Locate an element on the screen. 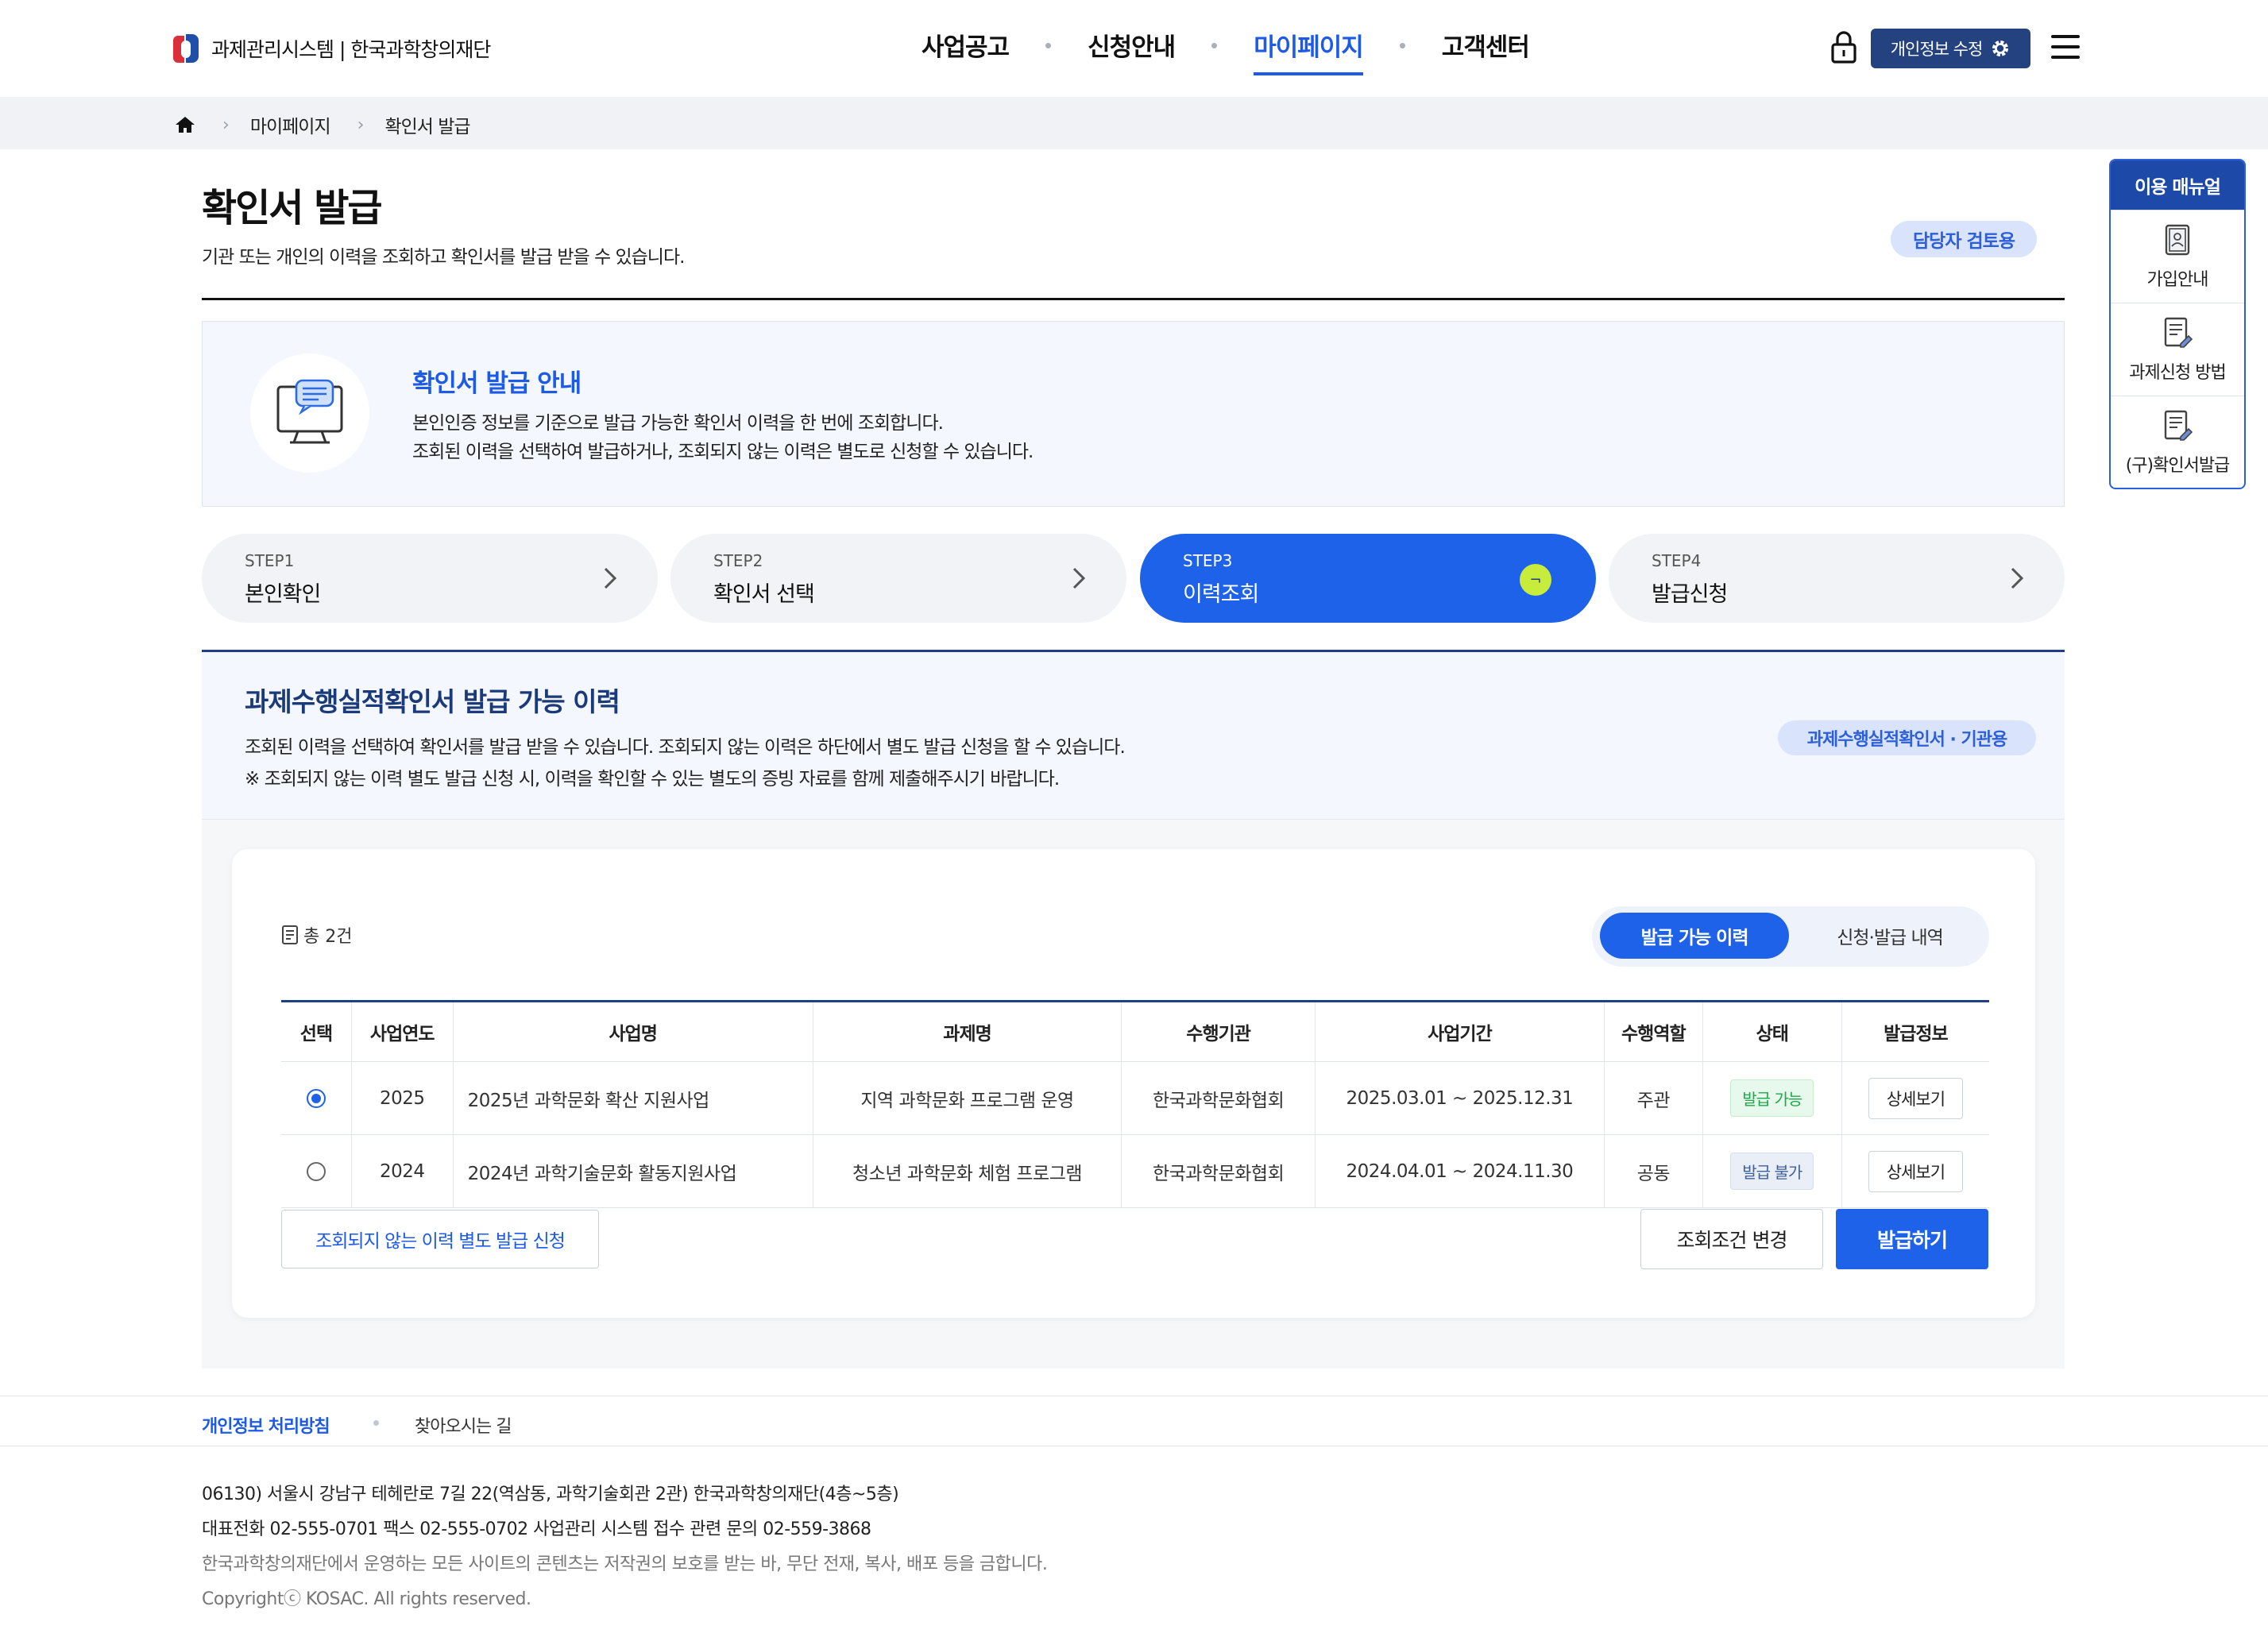 Image resolution: width=2268 pixels, height=1641 pixels. cell-period: 2024.04.01 ~ 2024.11.30 is located at coordinates (1460, 1171).